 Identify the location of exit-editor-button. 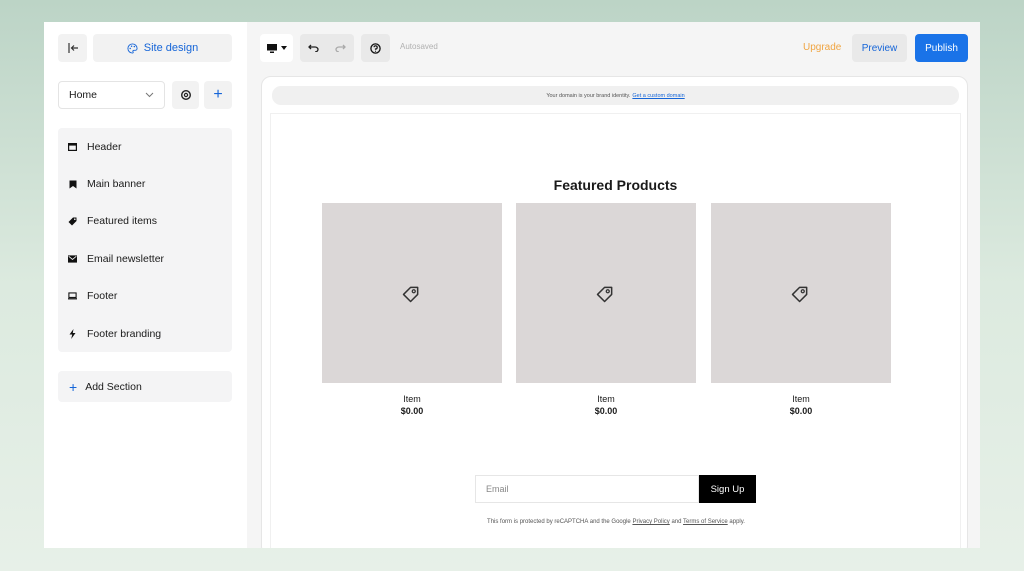
(72, 48).